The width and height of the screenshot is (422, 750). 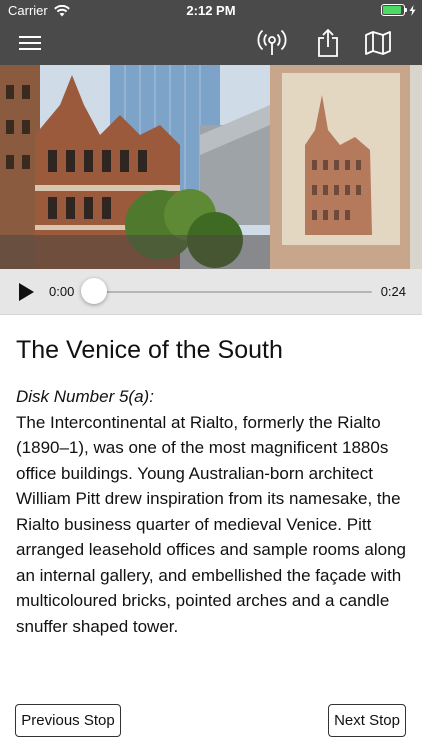 What do you see at coordinates (394, 10) in the screenshot?
I see `battery-icon` at bounding box center [394, 10].